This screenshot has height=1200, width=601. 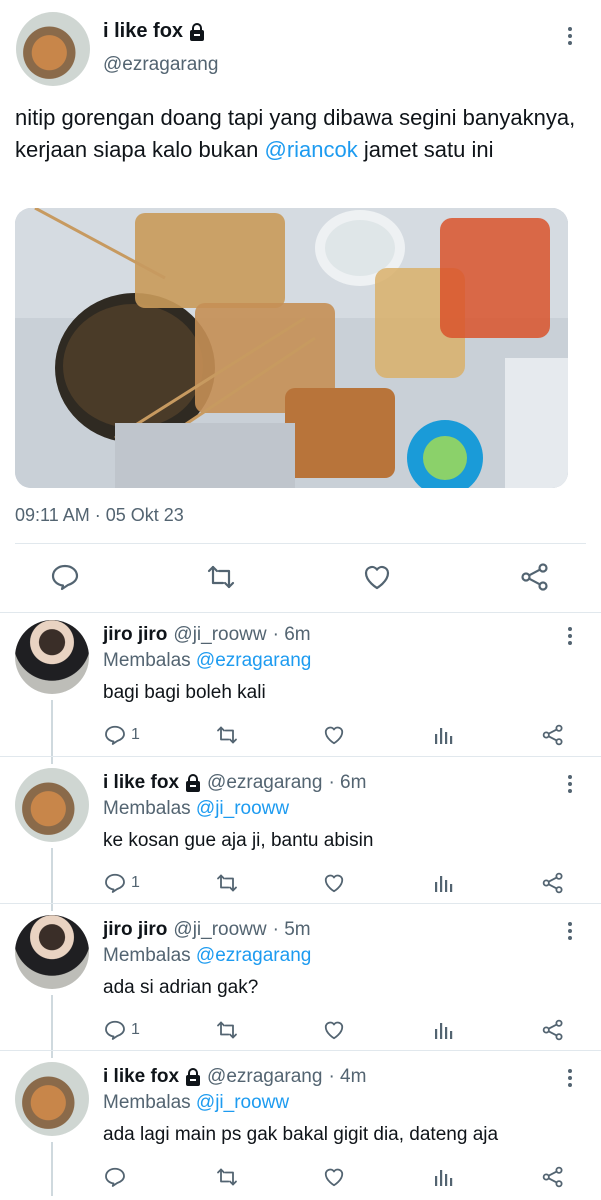 I want to click on reply-text: ke kosan gue aja ji, bantu abisin, so click(x=238, y=840).